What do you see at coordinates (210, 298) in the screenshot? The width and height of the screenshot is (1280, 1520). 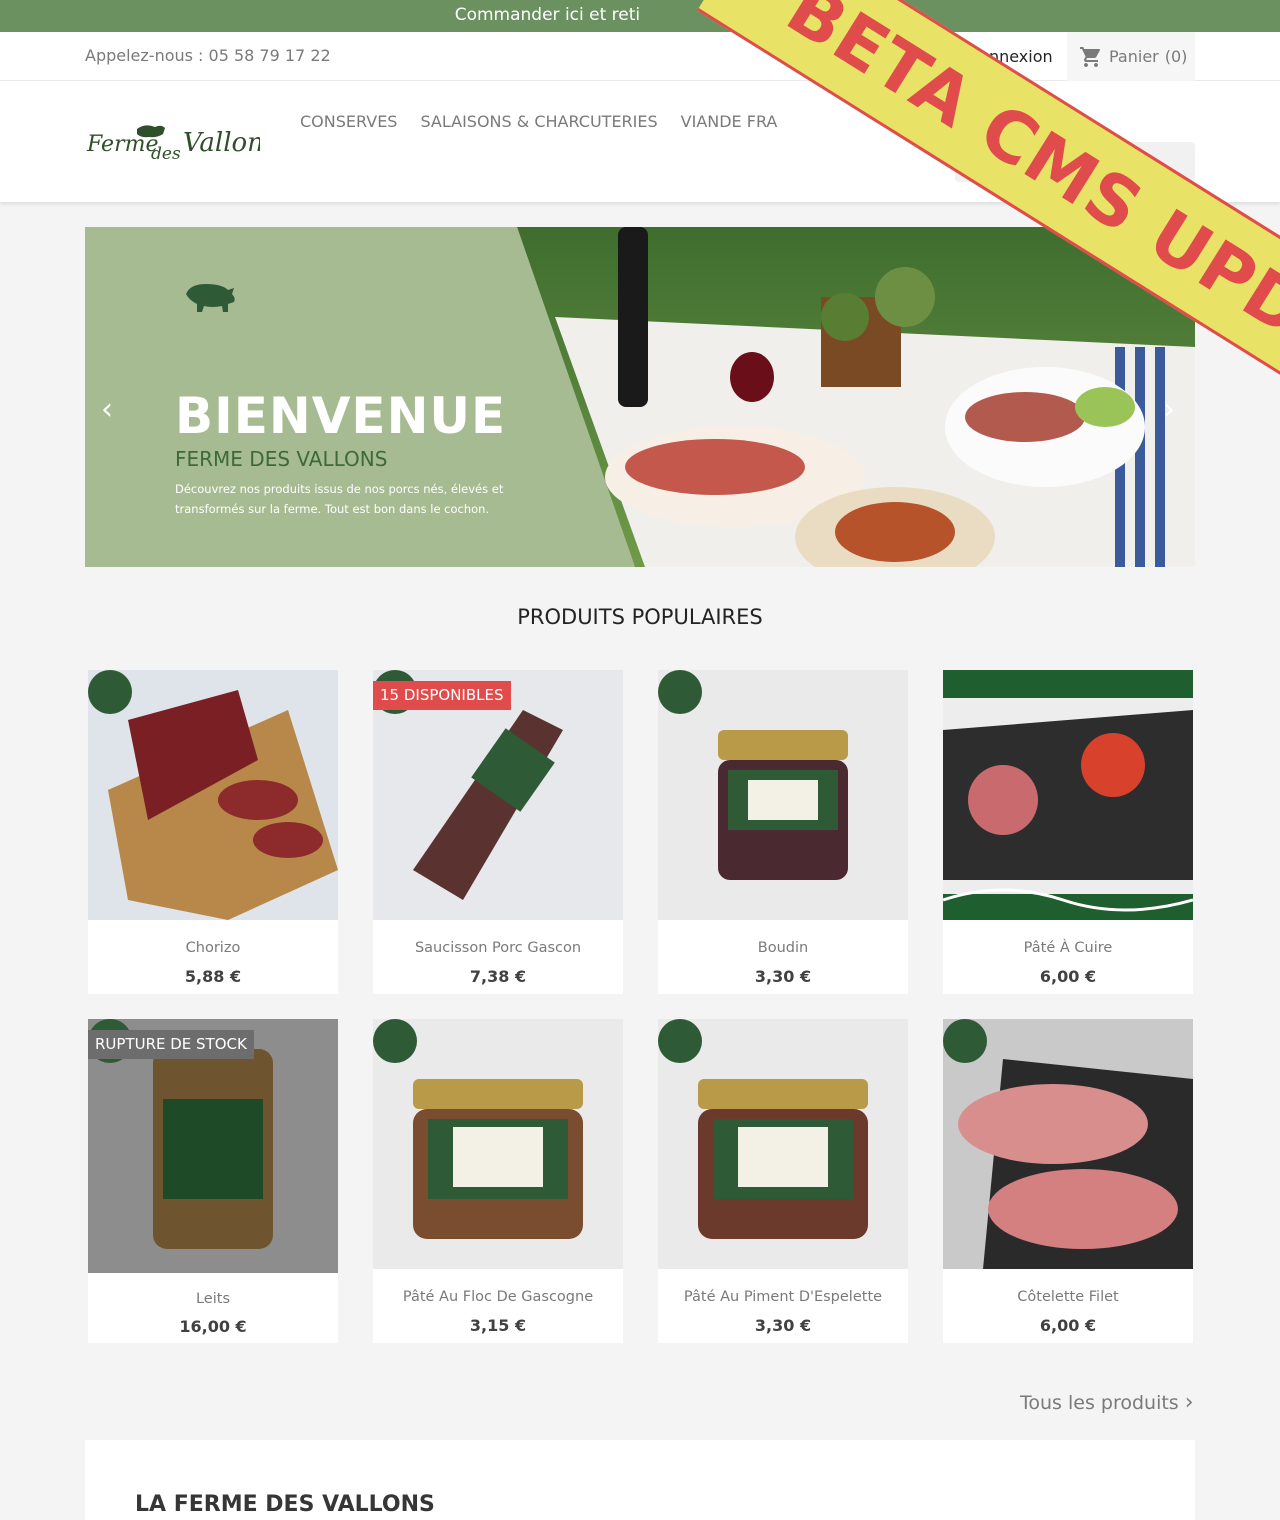 I see `pig-icon` at bounding box center [210, 298].